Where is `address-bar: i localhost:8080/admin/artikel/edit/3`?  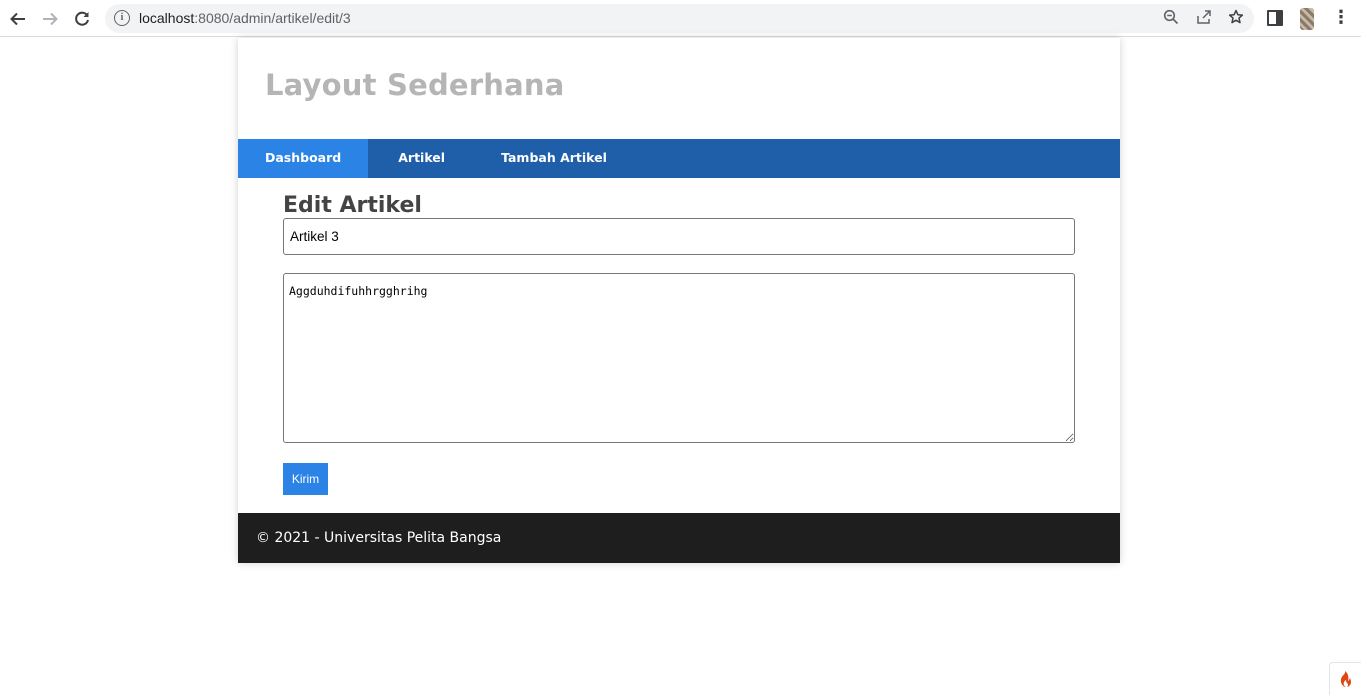
address-bar: i localhost:8080/admin/artikel/edit/3 is located at coordinates (679, 18).